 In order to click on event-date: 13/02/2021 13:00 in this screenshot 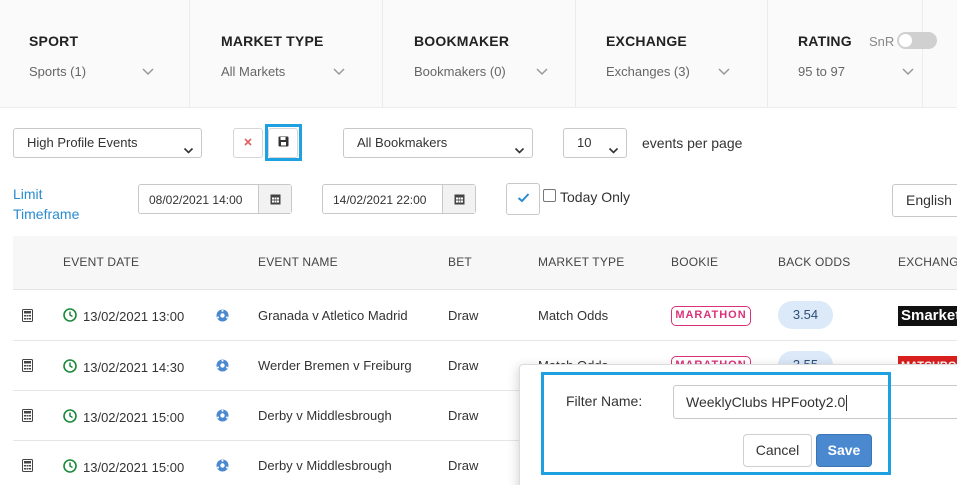, I will do `click(134, 316)`.